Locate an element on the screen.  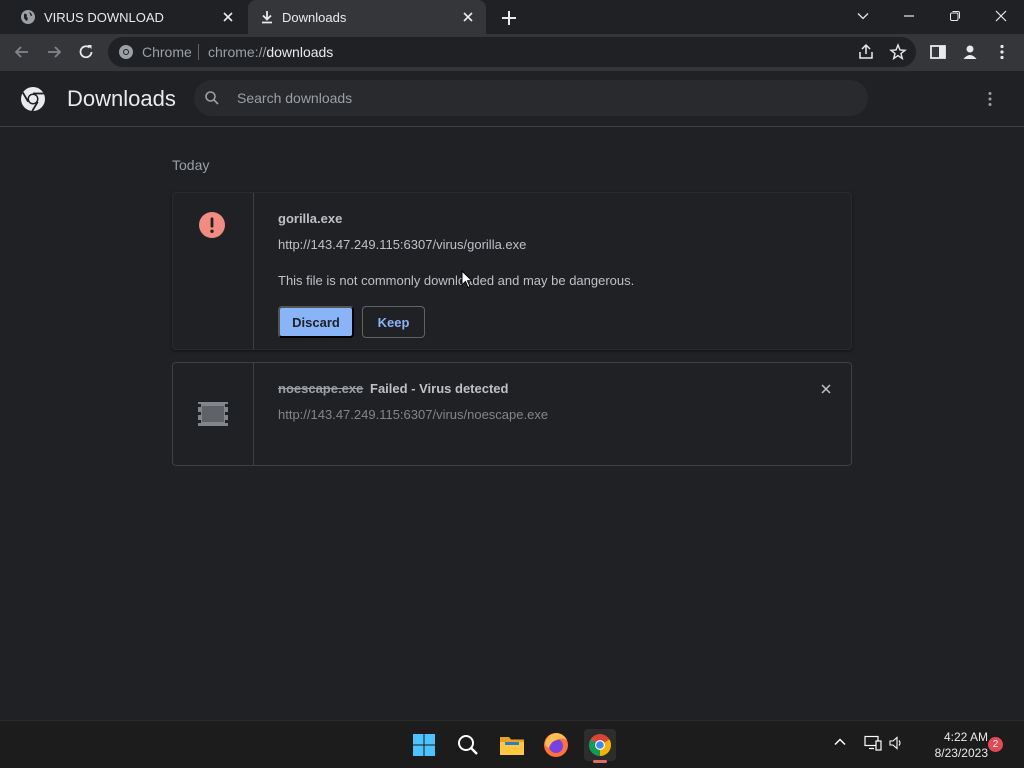
keep-button: Keep is located at coordinates (393, 322).